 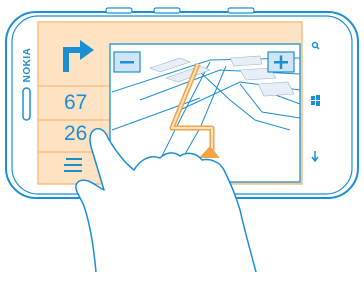 I want to click on brand-logo: NOKIA, so click(x=27, y=65).